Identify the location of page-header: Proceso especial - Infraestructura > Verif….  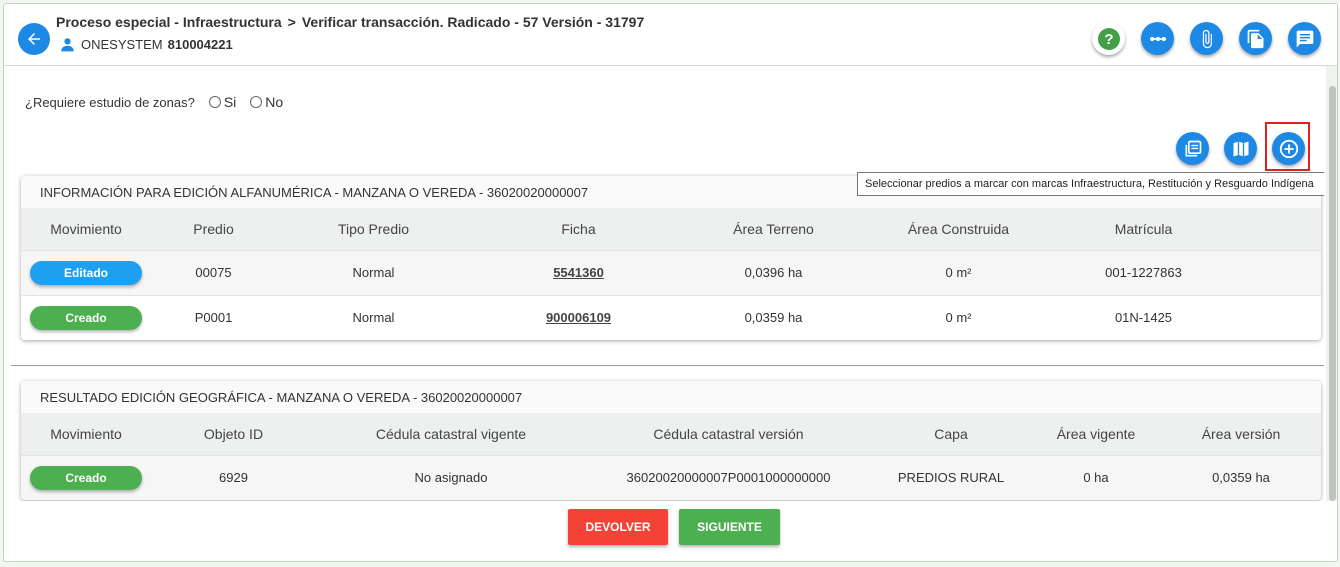
(670, 35).